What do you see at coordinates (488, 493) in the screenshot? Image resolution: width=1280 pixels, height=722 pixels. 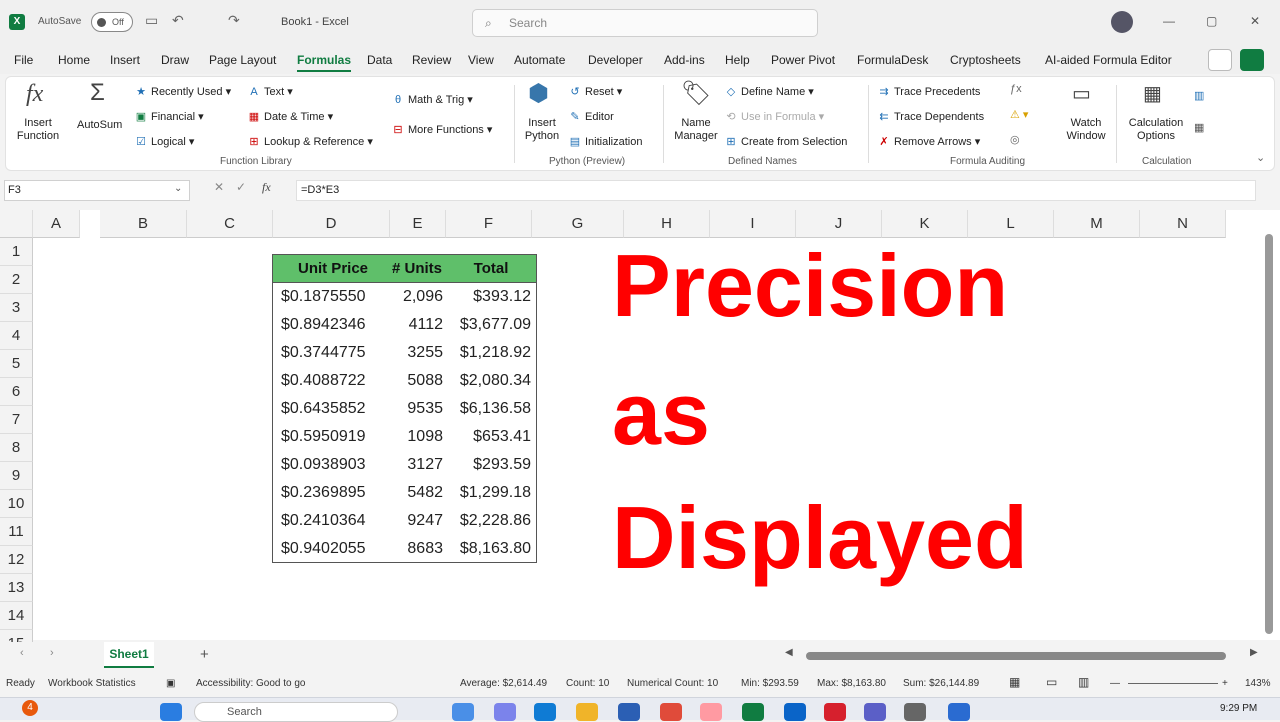 I see `cell-total: $1,299.18` at bounding box center [488, 493].